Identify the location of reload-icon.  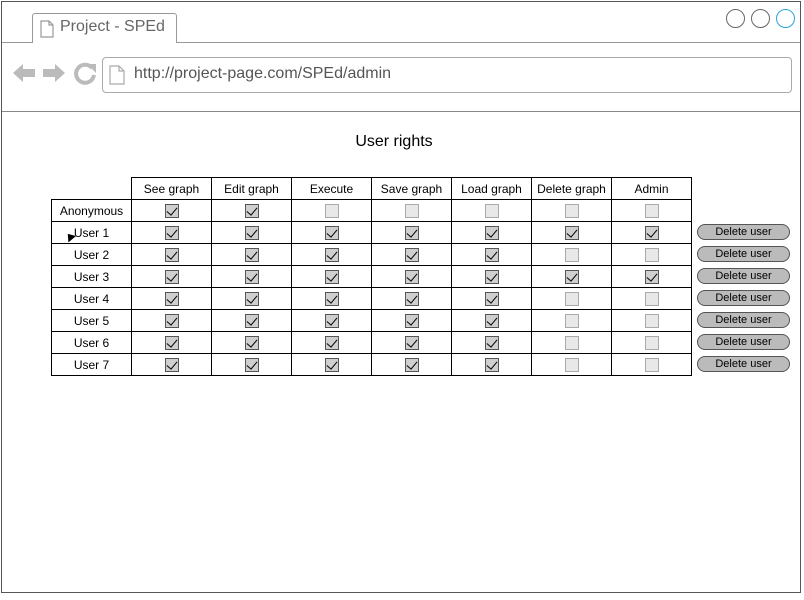
(85, 76).